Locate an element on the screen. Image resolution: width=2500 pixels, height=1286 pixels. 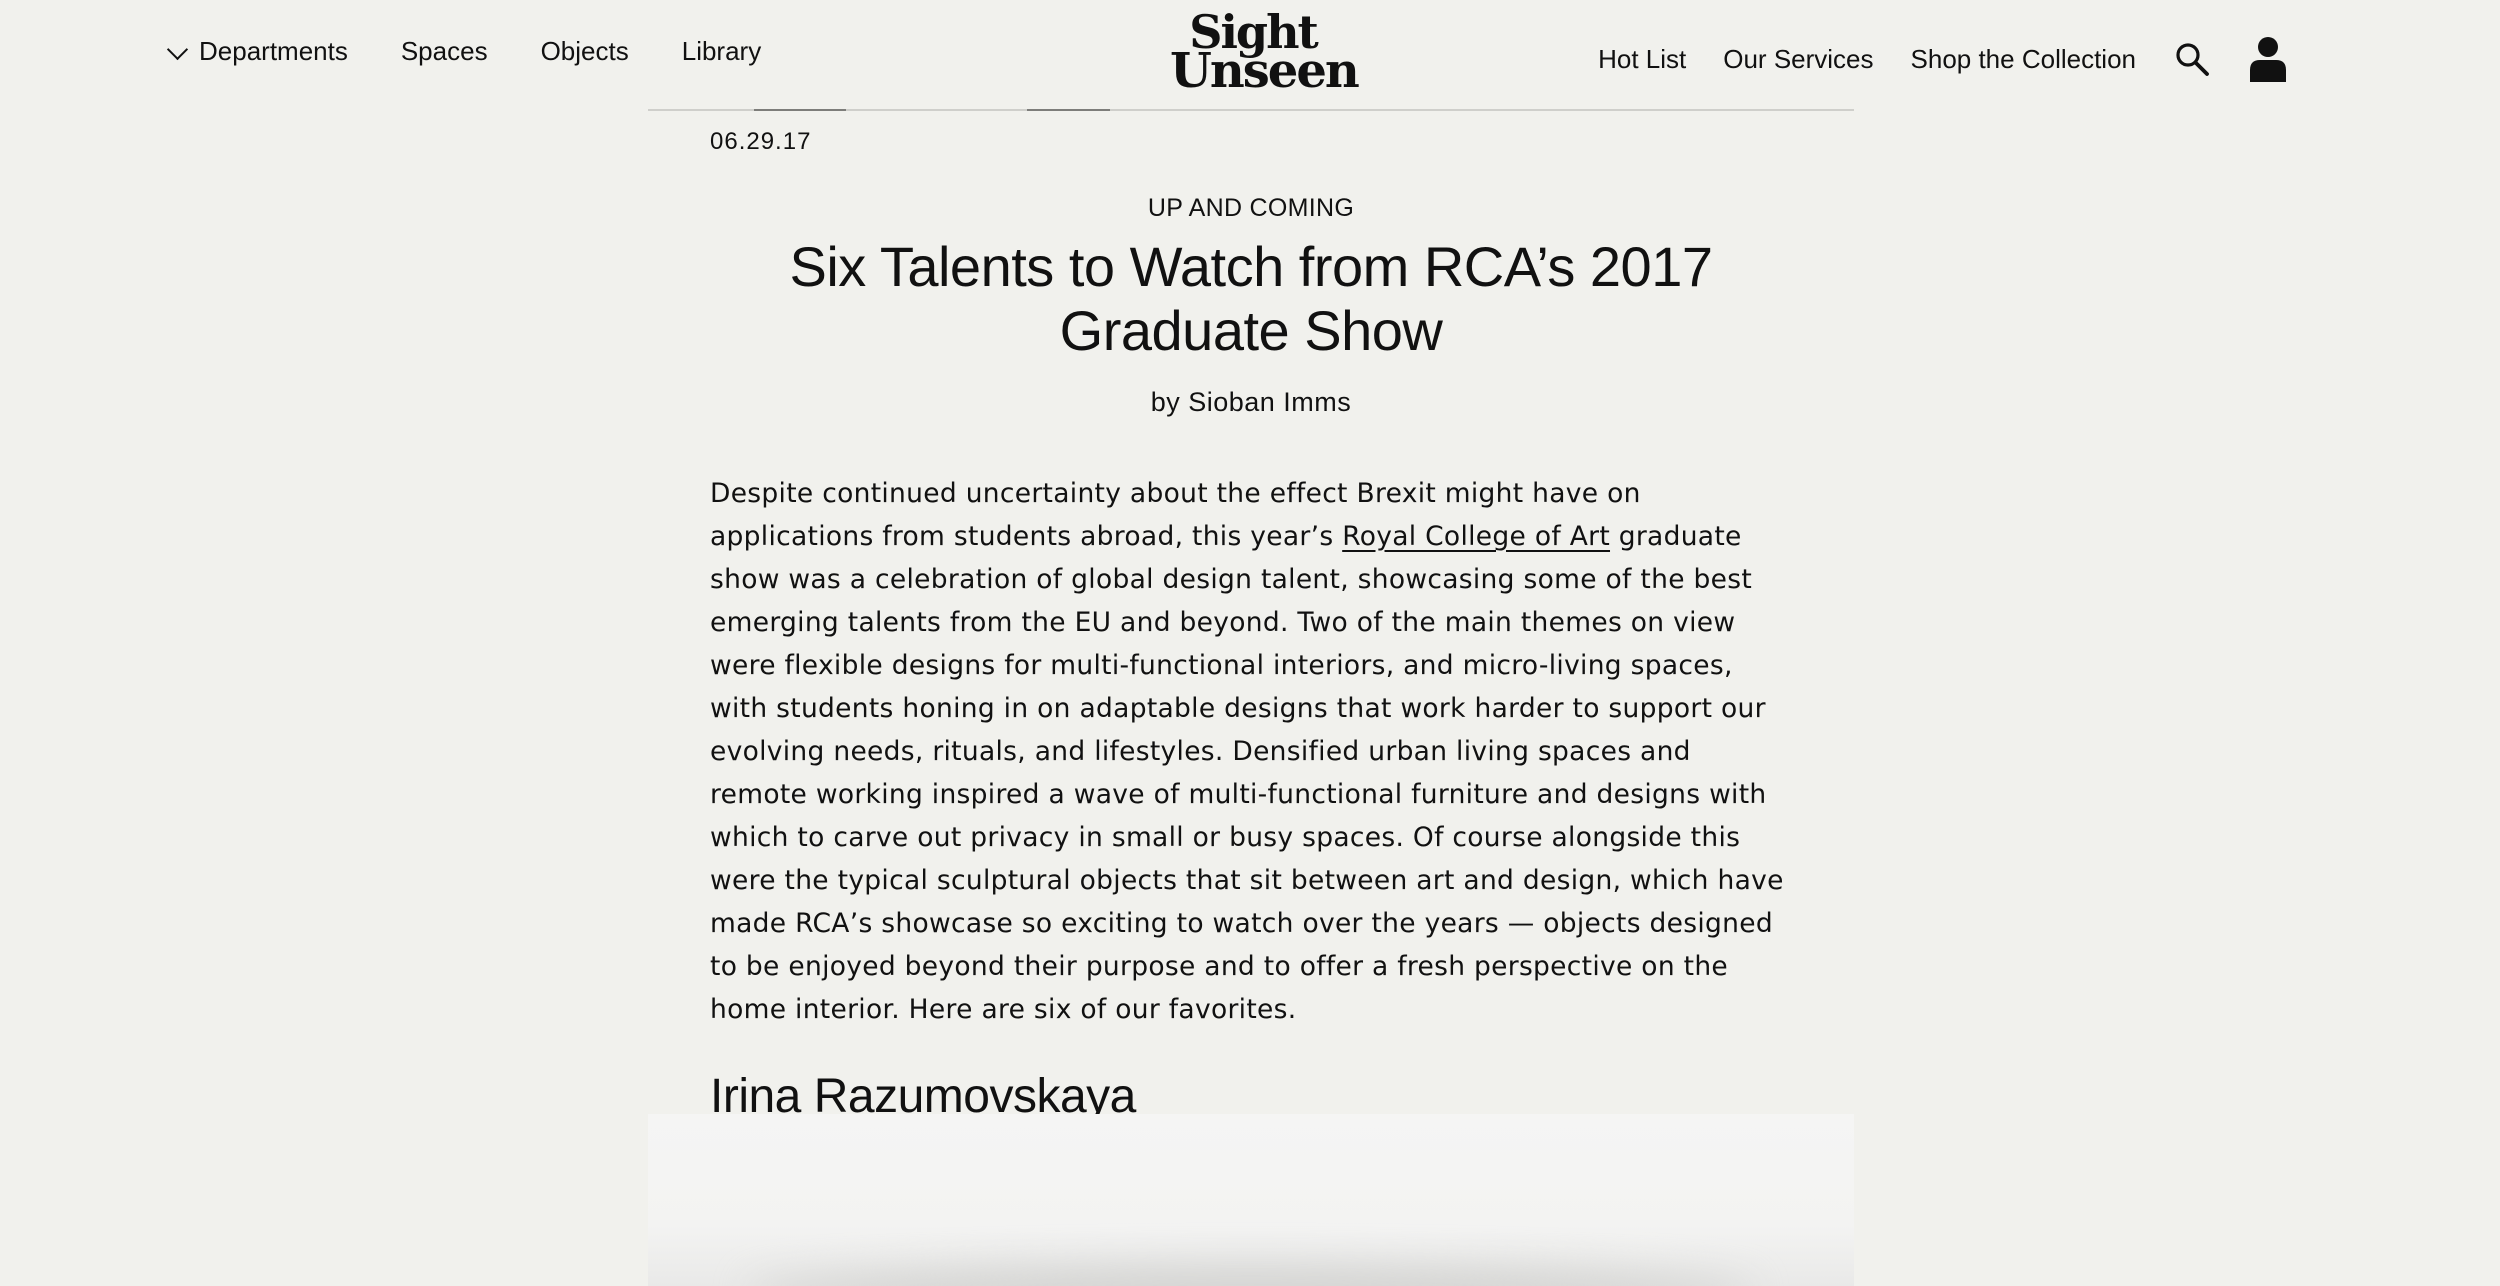
royal-college-of-art-link: Royal College of Art is located at coordinates (1476, 536).